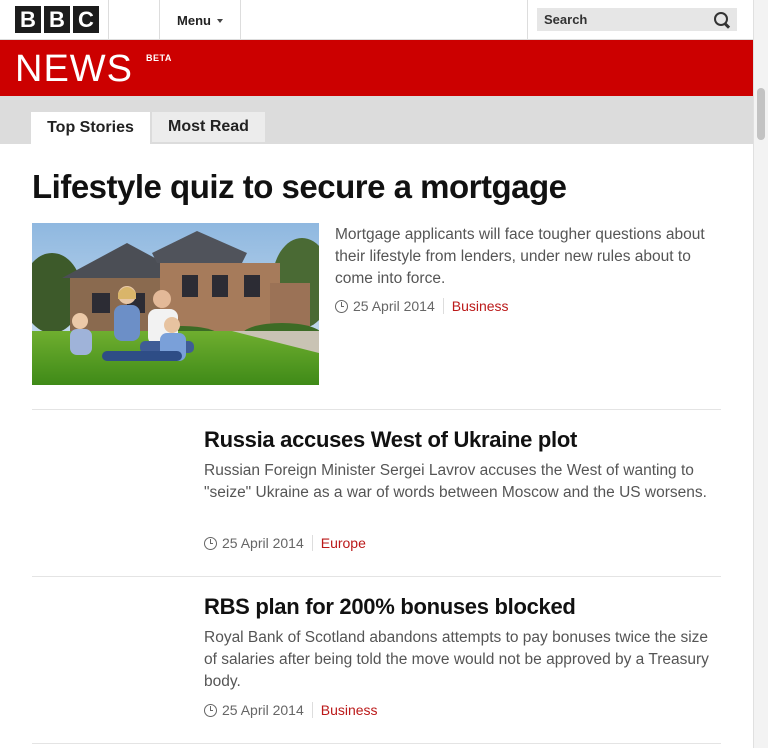  What do you see at coordinates (376, 120) in the screenshot?
I see `tab-bar: Top Stories Most Read` at bounding box center [376, 120].